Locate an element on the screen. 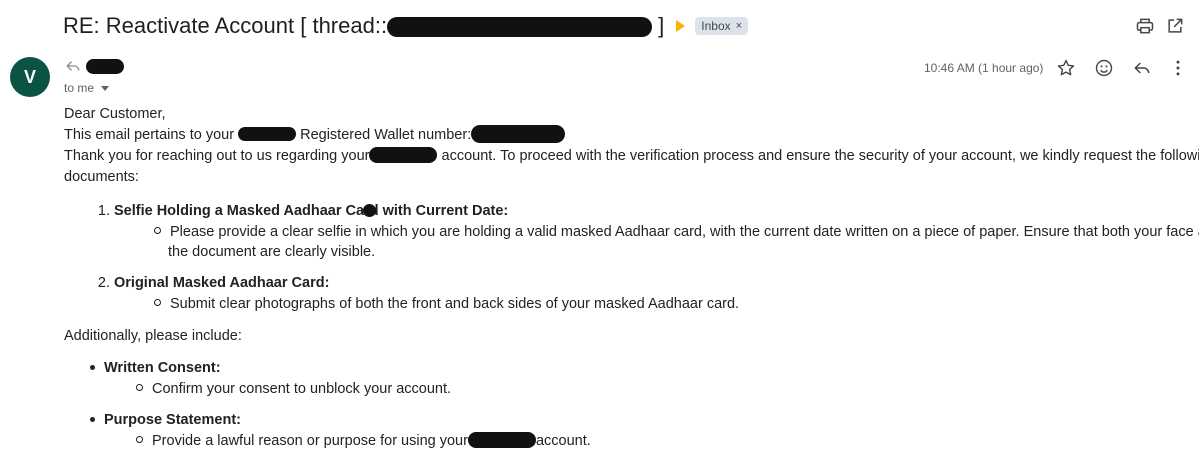 The image size is (1199, 459). recipient-details-toggle: to me is located at coordinates (87, 88).